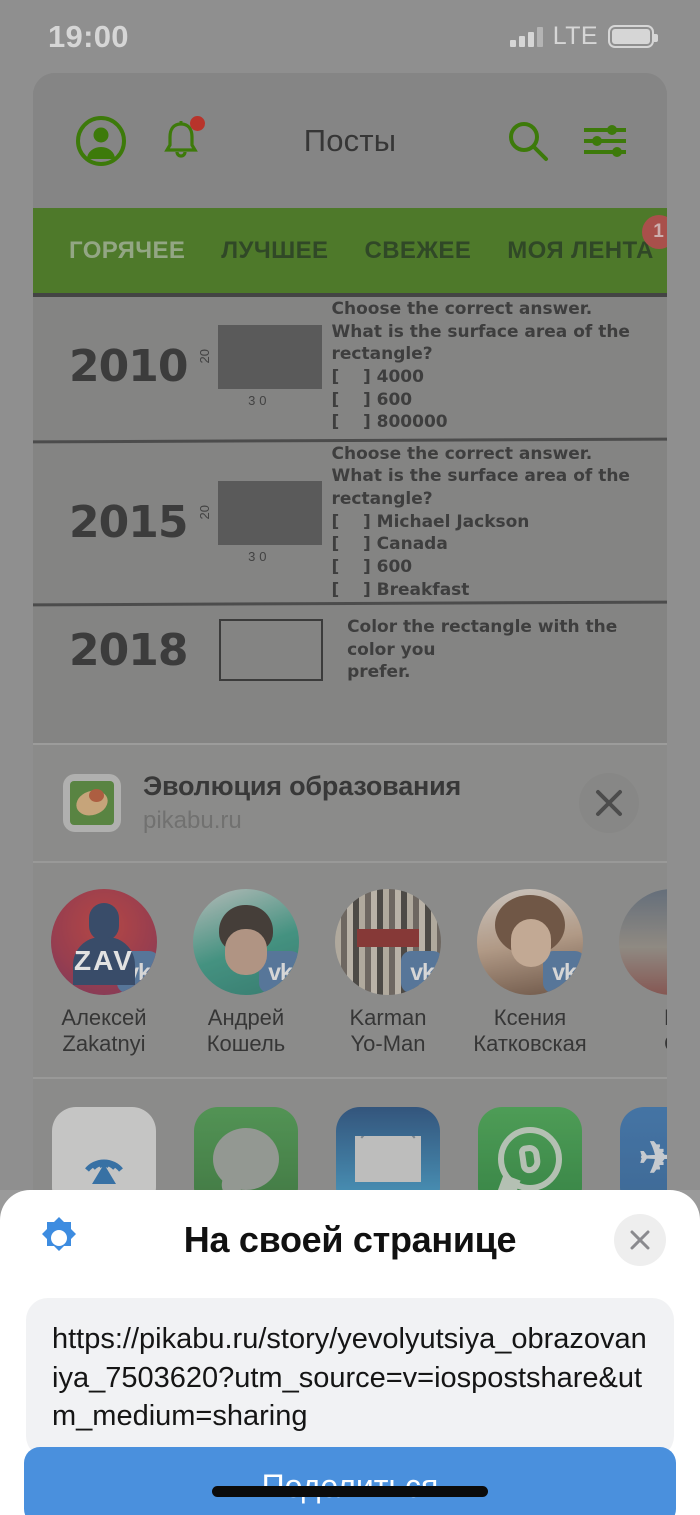 This screenshot has width=700, height=1515. I want to click on contact-item: ZAV vk Алексей Zakatnyi, so click(104, 973).